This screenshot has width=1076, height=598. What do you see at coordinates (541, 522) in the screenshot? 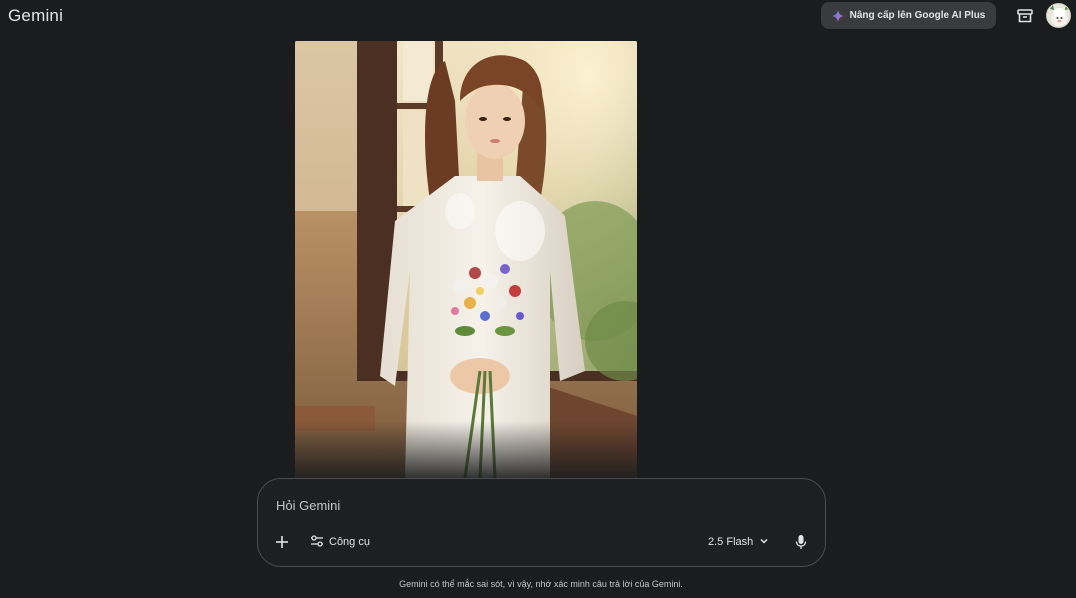
I see `prompt-composer: Hỏi Gemini Công cụ 2.5 Flash` at bounding box center [541, 522].